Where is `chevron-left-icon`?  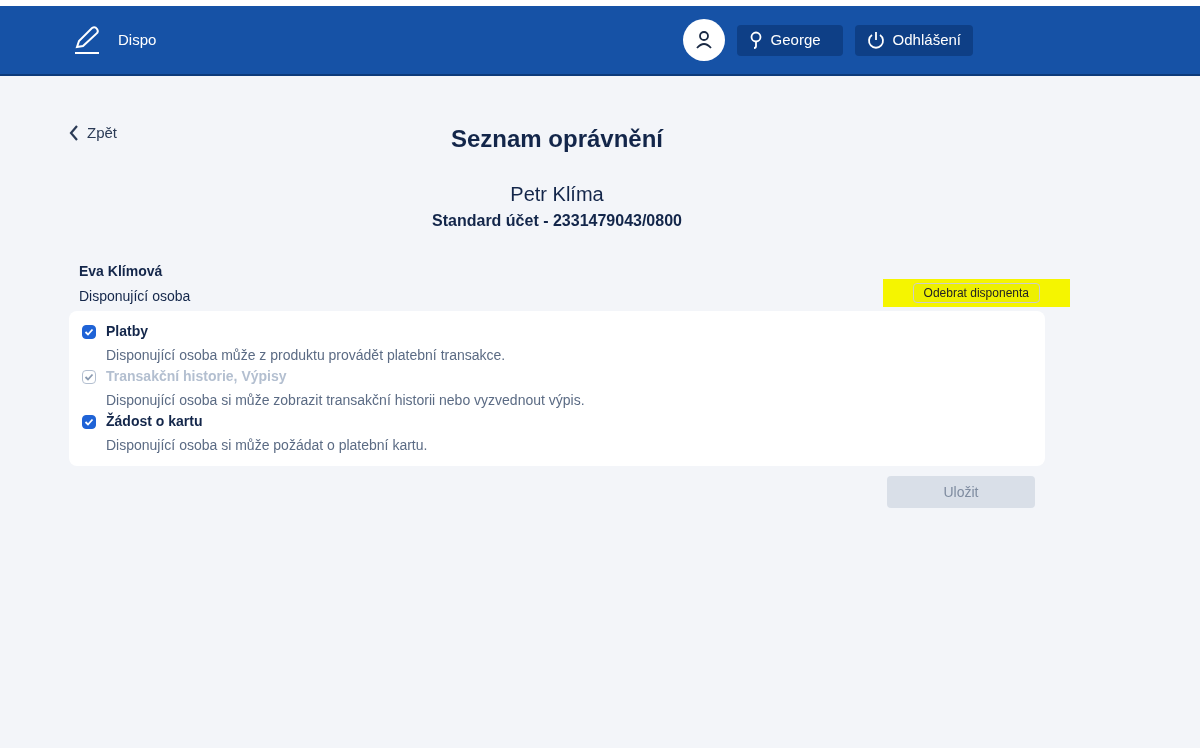 chevron-left-icon is located at coordinates (74, 133).